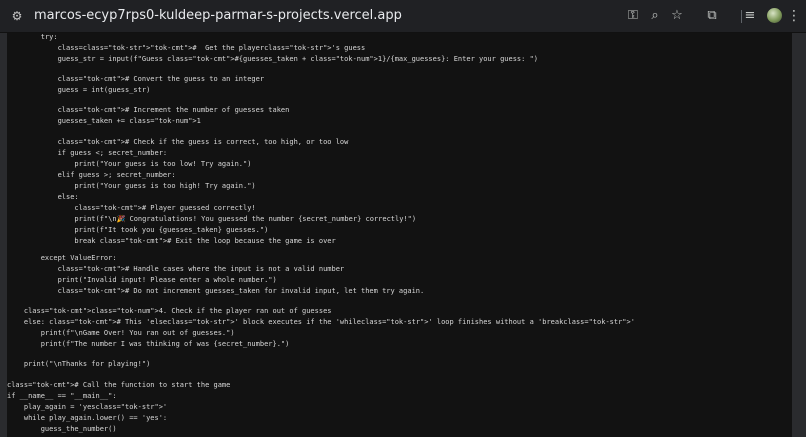 Image resolution: width=806 pixels, height=437 pixels. What do you see at coordinates (712, 16) in the screenshot?
I see `cast-icon: ⧉` at bounding box center [712, 16].